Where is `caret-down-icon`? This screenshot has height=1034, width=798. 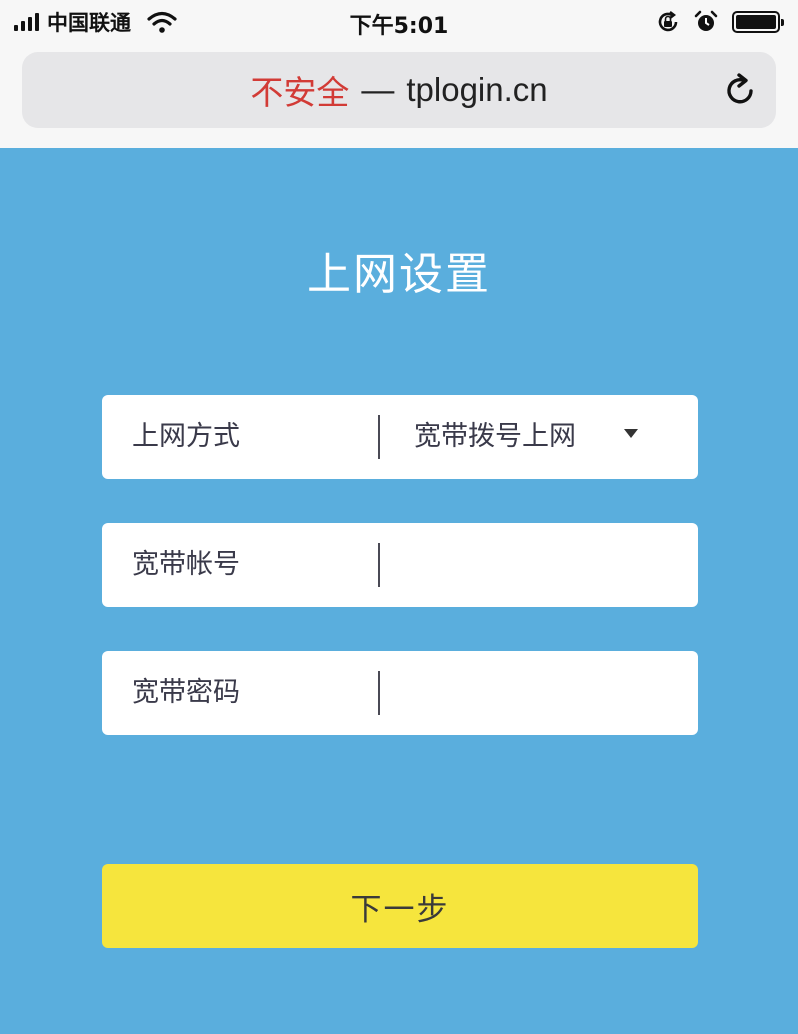 caret-down-icon is located at coordinates (631, 433).